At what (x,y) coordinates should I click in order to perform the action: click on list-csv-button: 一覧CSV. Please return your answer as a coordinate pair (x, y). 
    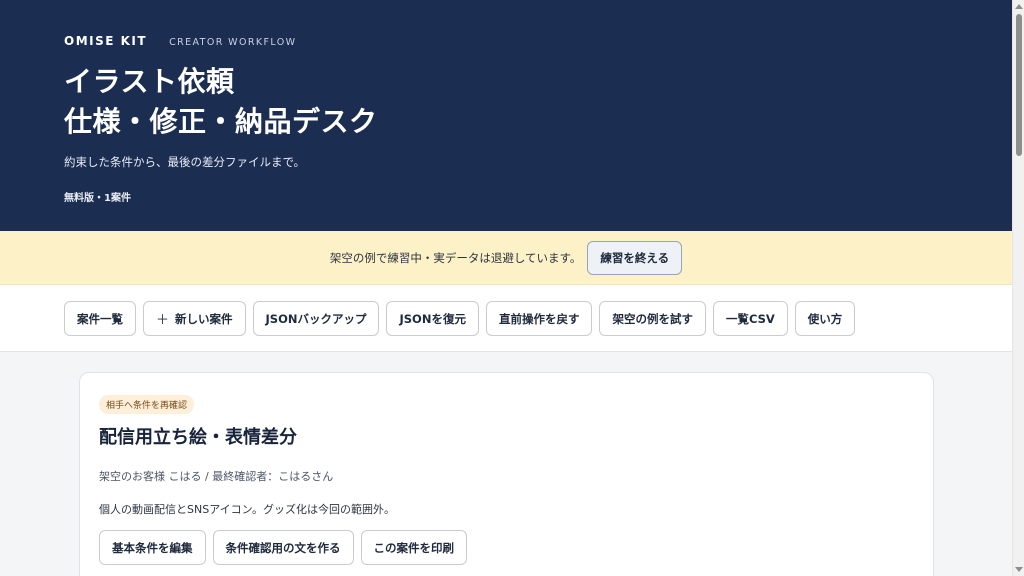
    Looking at the image, I should click on (750, 318).